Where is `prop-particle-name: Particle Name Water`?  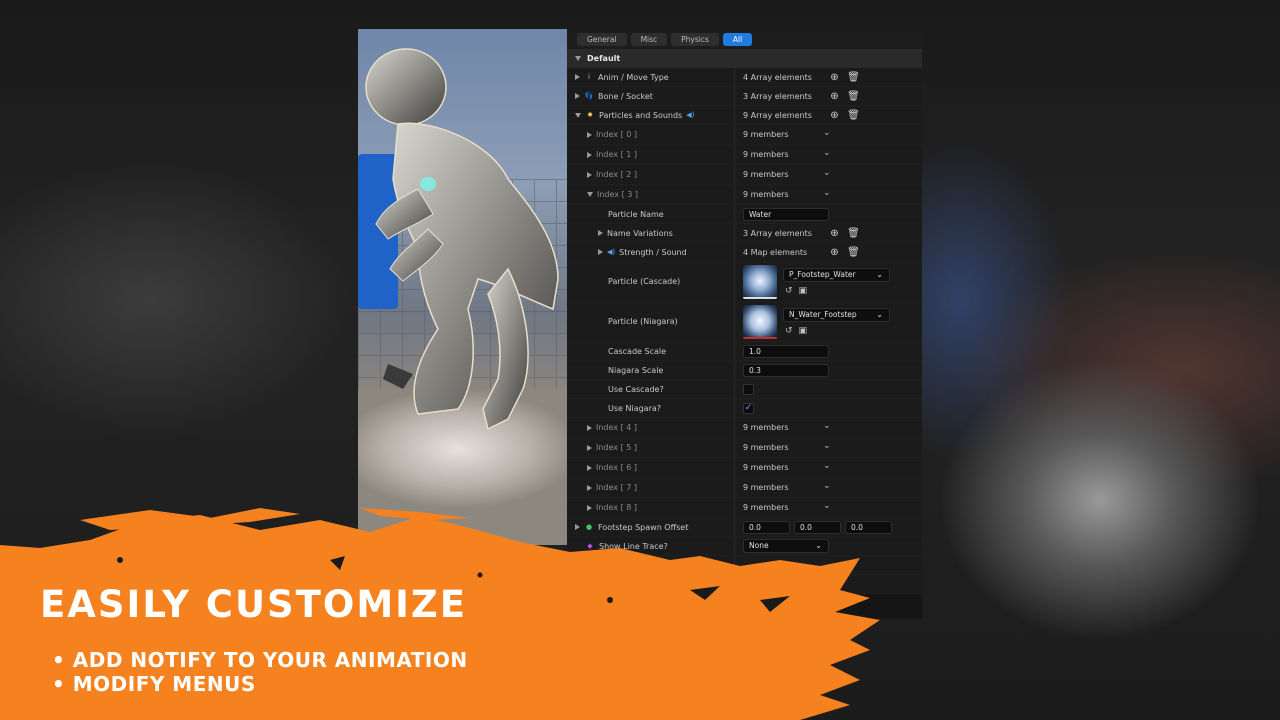 prop-particle-name: Particle Name Water is located at coordinates (744, 214).